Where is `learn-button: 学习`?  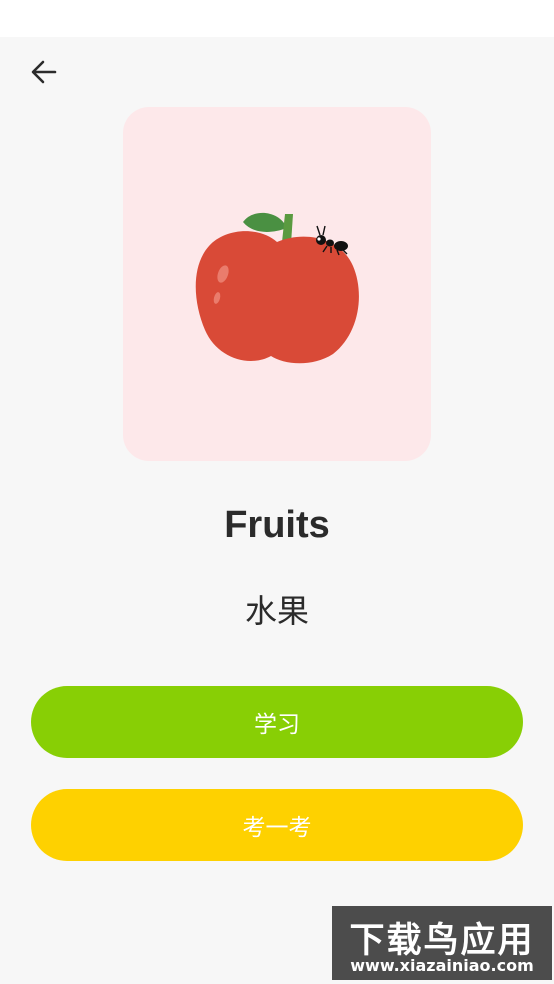 learn-button: 学习 is located at coordinates (277, 722).